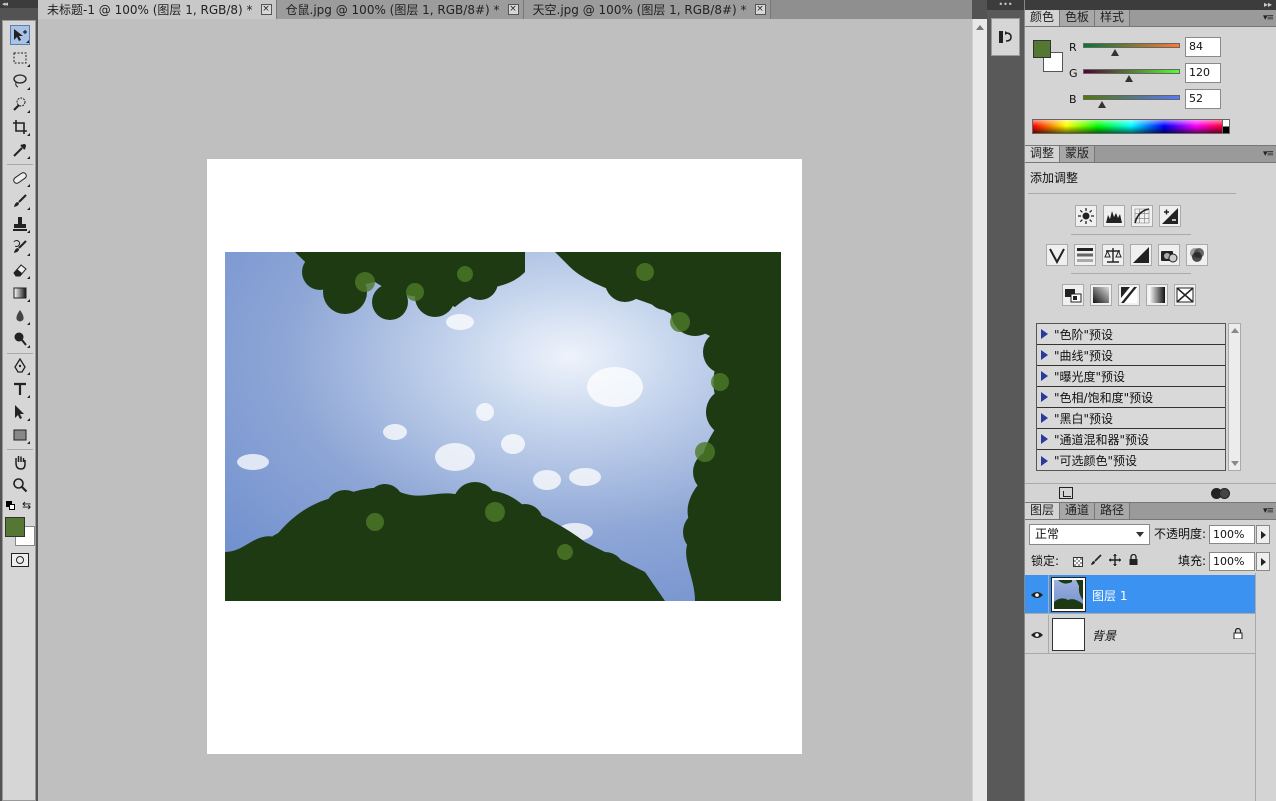 Image resolution: width=1276 pixels, height=801 pixels. I want to click on lock-position-icon, so click(1115, 561).